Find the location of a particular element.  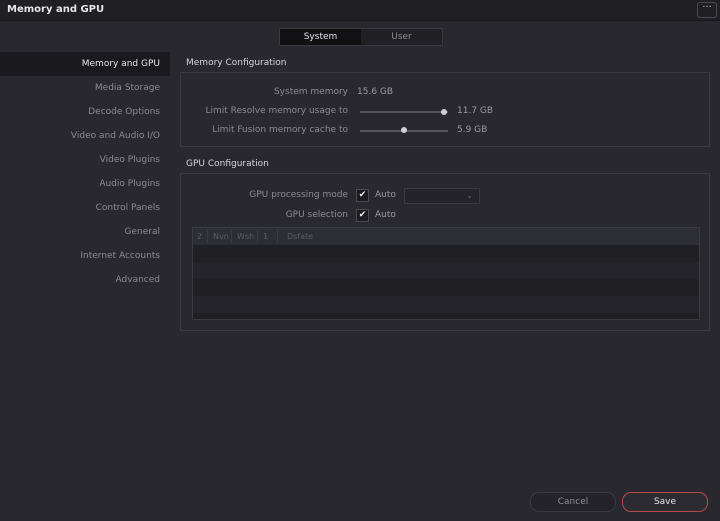

sidebar-item-advanced: Advanced is located at coordinates (85, 280).